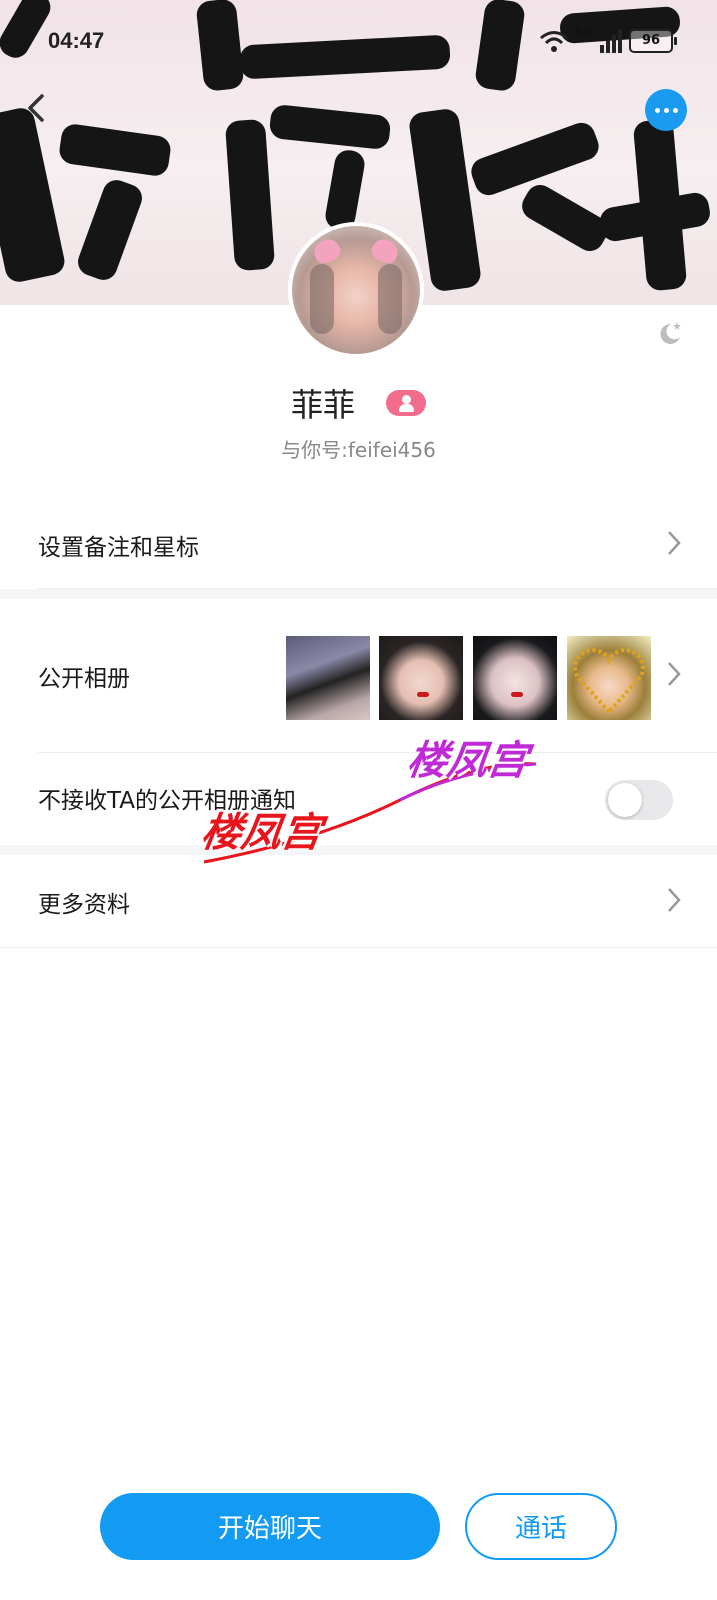 This screenshot has height=1600, width=717. Describe the element at coordinates (467, 761) in the screenshot. I see `watermark-text-2: 楼凤宫` at that location.